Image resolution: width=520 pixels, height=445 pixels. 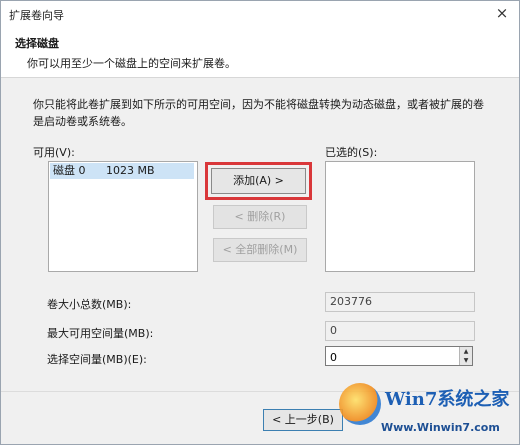 I want to click on stepper-down-icon: ▼, so click(x=465, y=360).